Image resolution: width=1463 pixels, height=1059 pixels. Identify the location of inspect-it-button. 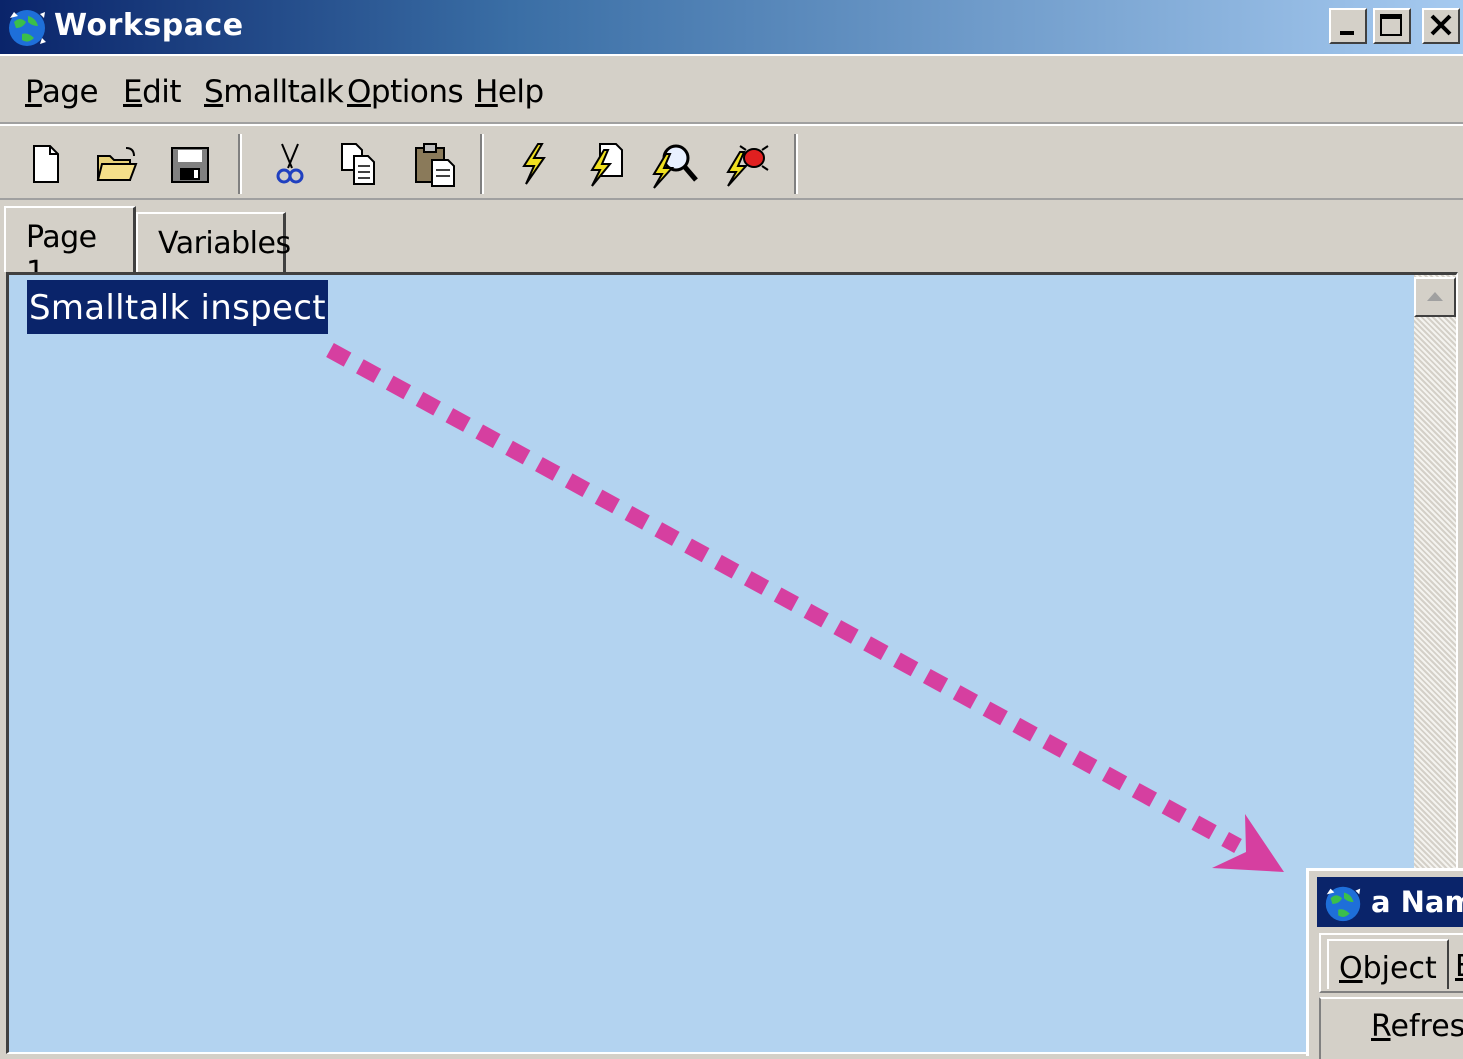
(674, 164).